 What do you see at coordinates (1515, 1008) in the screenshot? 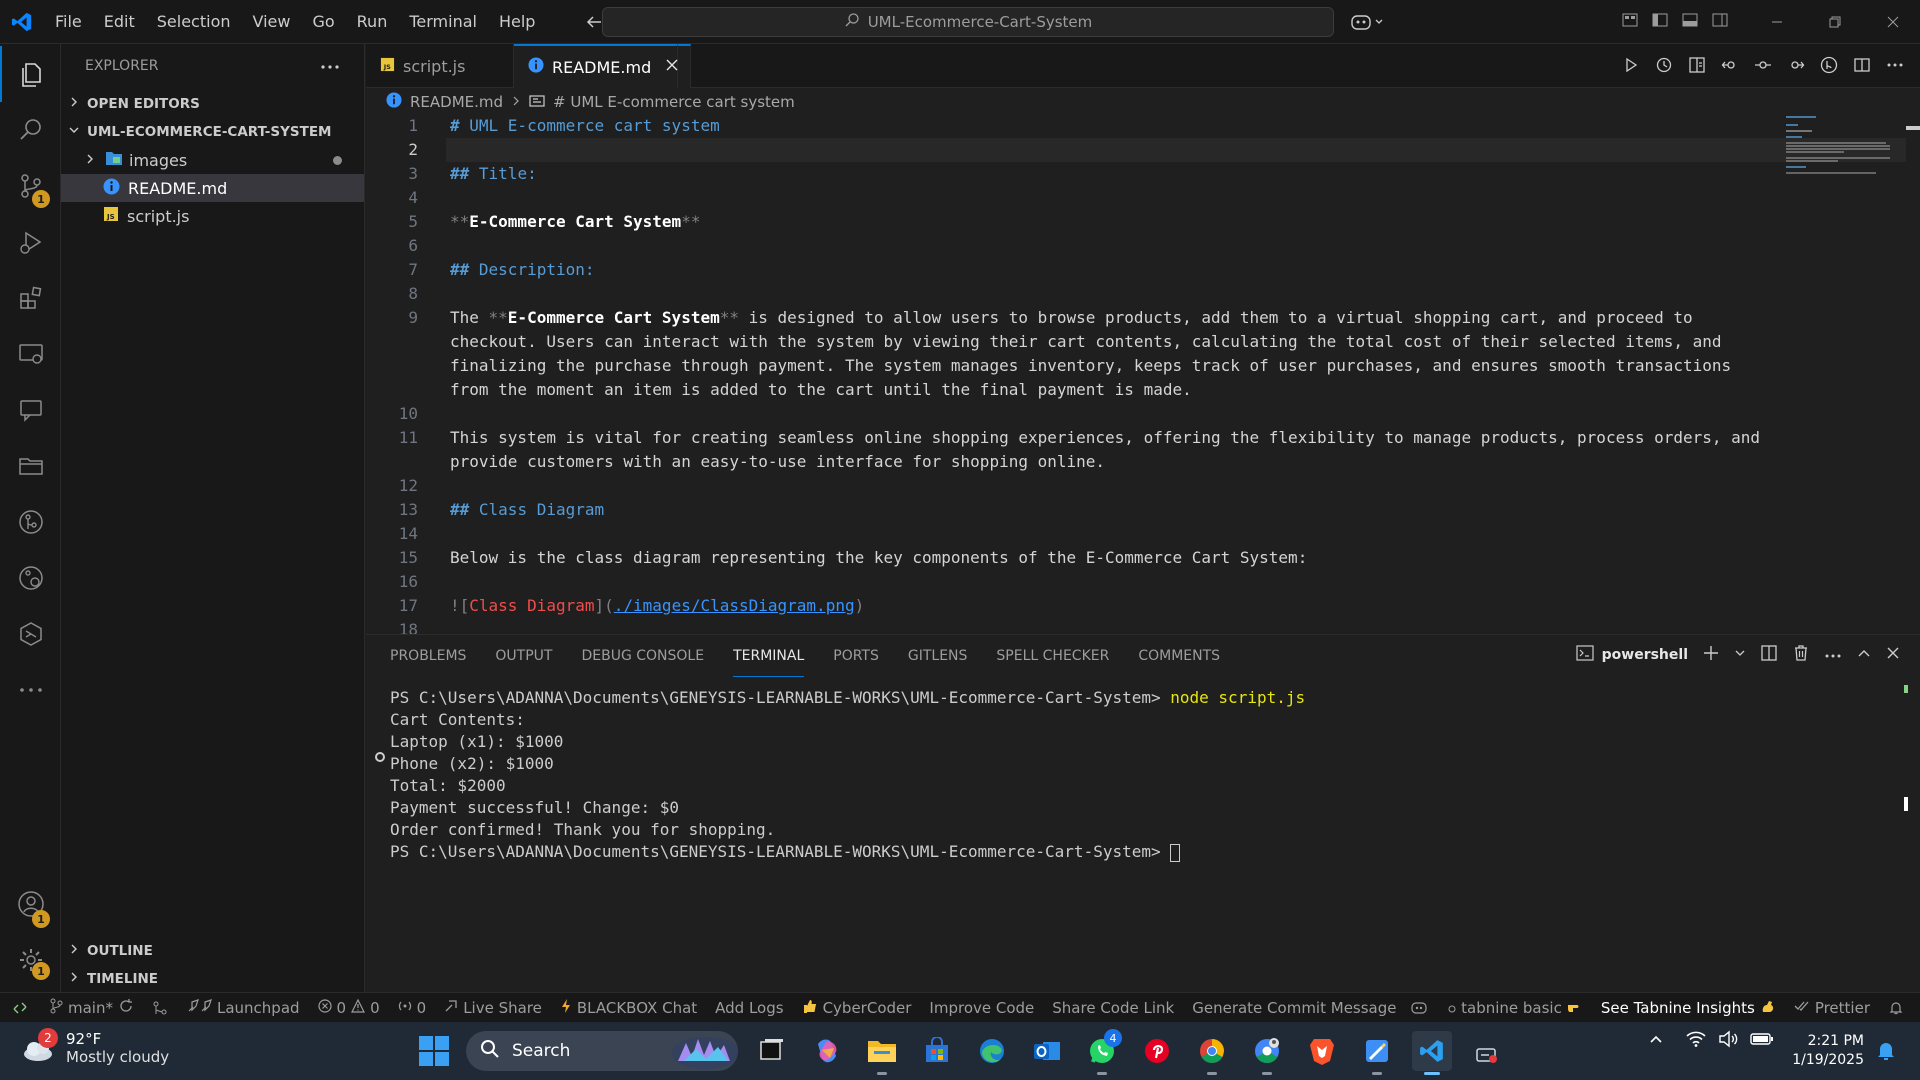
I see `tabnine-status: tabnine basic` at bounding box center [1515, 1008].